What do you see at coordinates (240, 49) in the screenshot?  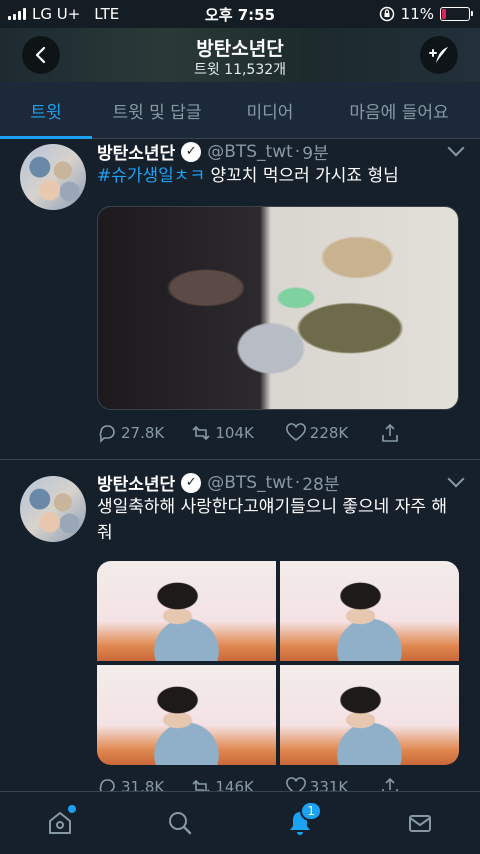 I see `page-title: 방탄소년단` at bounding box center [240, 49].